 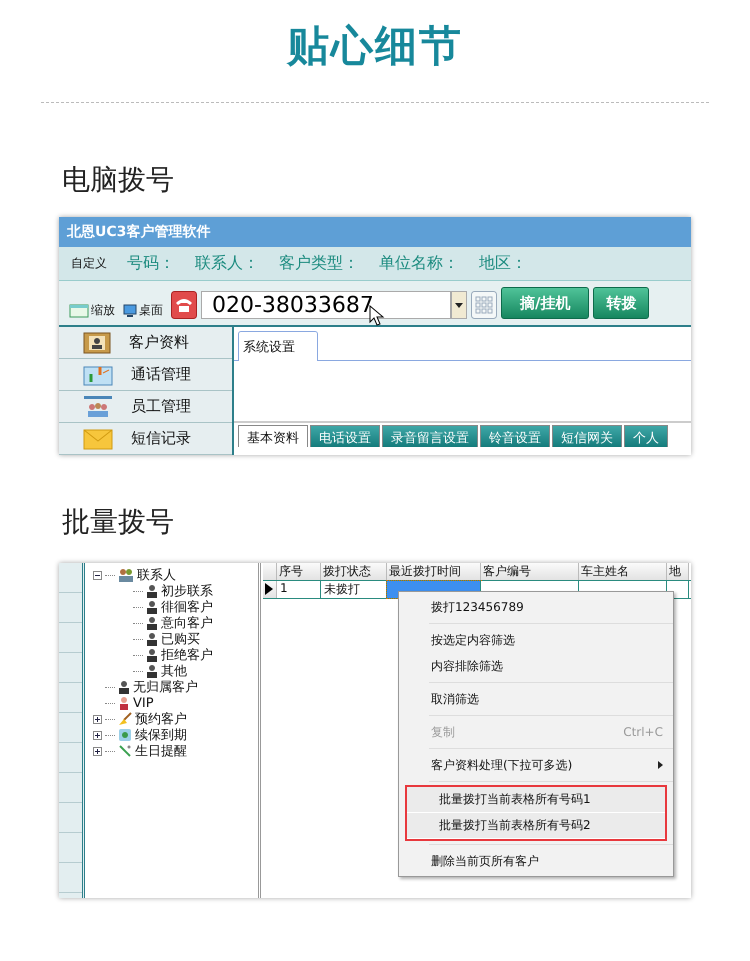 I want to click on window-title: 北恩UC3客户管理软件, so click(x=375, y=232).